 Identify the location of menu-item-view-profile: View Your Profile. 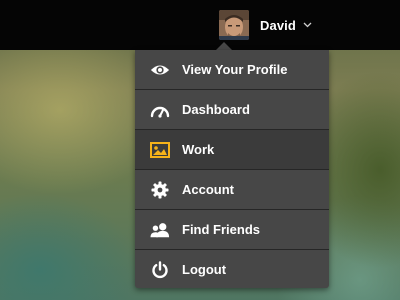
(232, 70).